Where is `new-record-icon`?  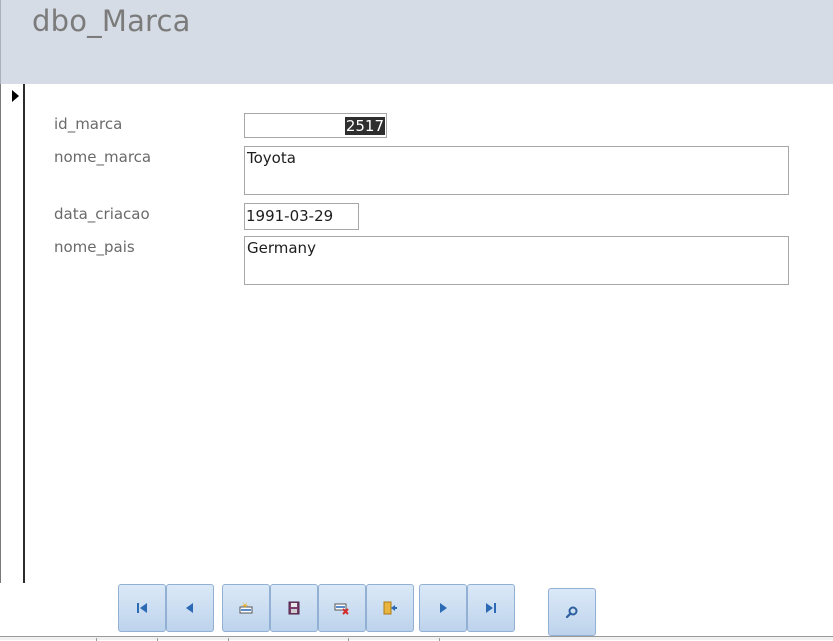 new-record-icon is located at coordinates (246, 608).